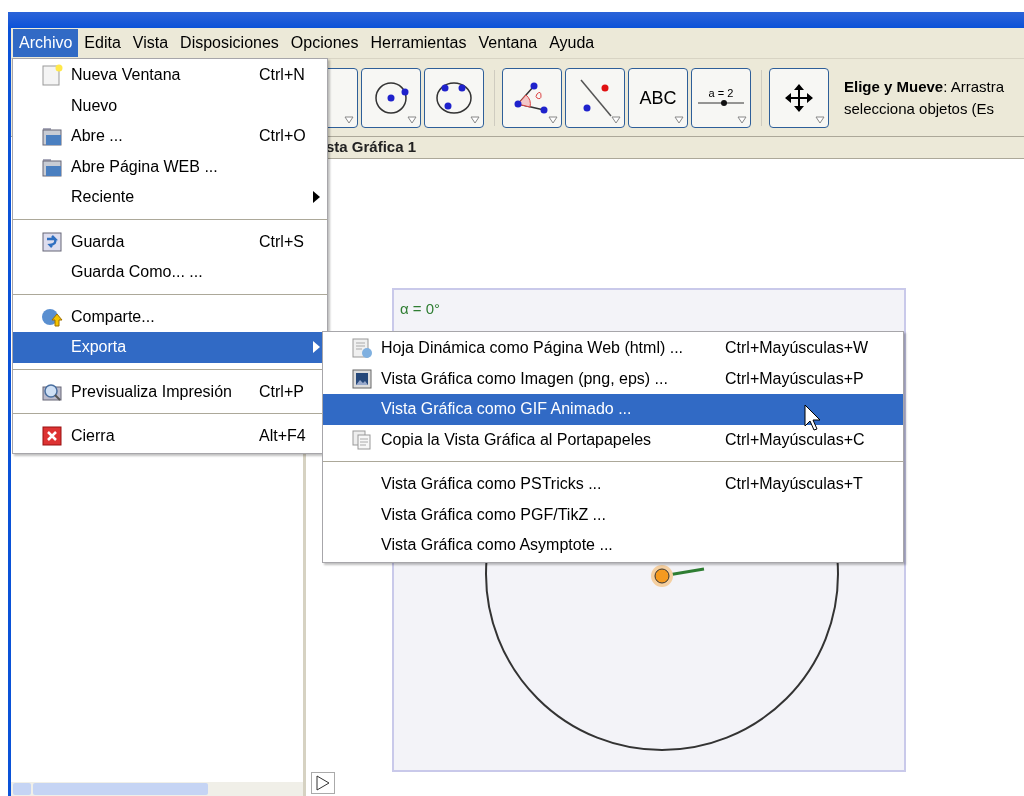  I want to click on text-tool-label: ABC, so click(658, 97).